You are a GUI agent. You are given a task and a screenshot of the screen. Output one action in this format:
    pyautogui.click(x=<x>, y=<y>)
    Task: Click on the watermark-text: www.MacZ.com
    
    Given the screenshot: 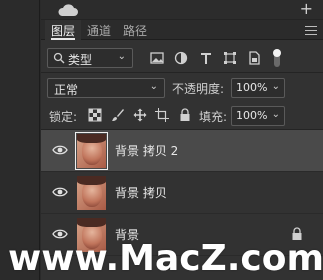 What is the action you would take?
    pyautogui.click(x=165, y=258)
    